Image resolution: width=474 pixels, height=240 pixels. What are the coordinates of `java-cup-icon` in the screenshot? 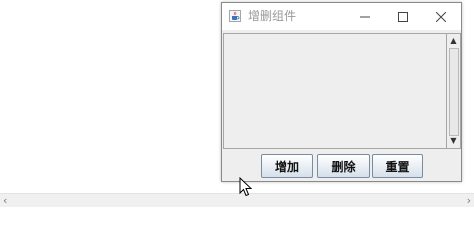 It's located at (235, 16).